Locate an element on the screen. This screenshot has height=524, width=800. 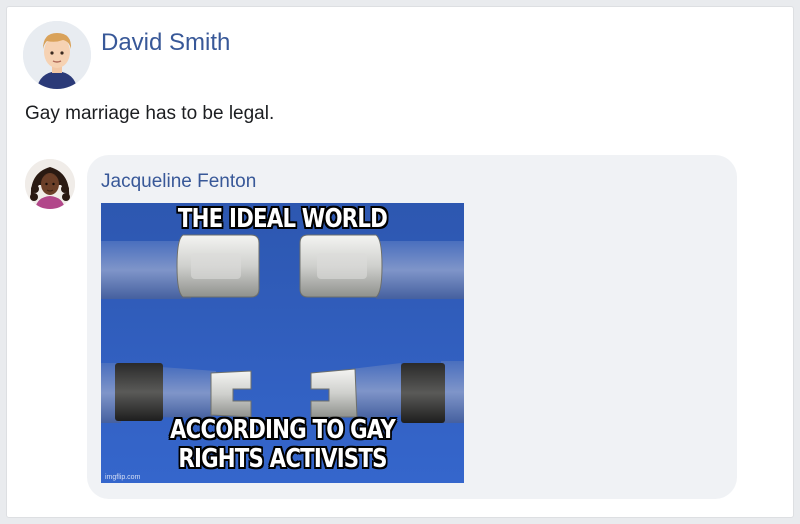
female-avatar-icon is located at coordinates (50, 184).